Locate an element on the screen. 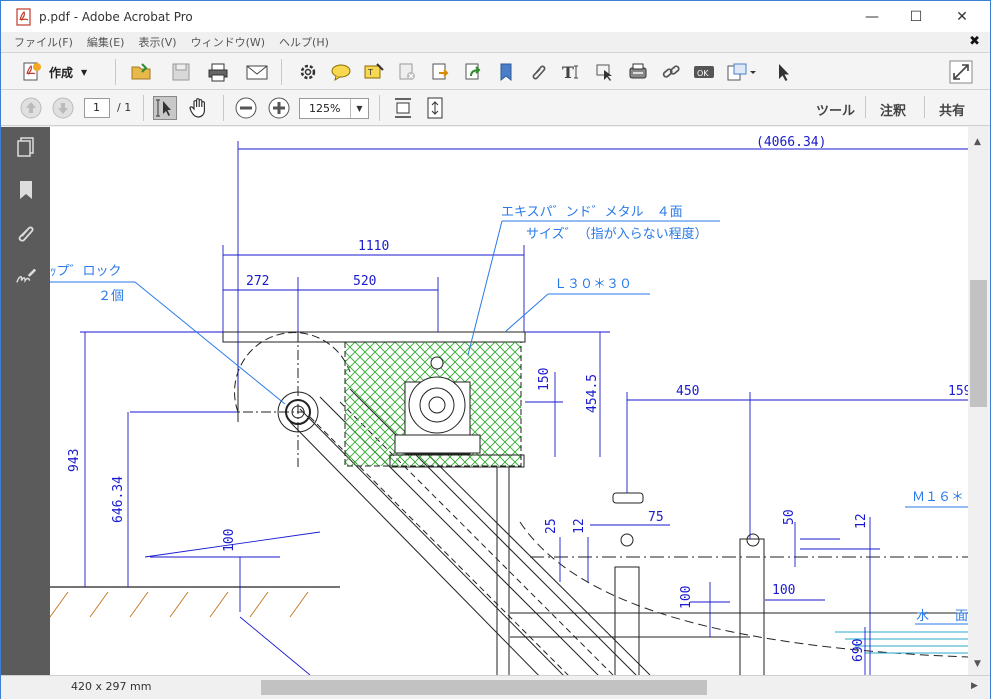 This screenshot has width=991, height=699. form-fields-button is located at coordinates (742, 72).